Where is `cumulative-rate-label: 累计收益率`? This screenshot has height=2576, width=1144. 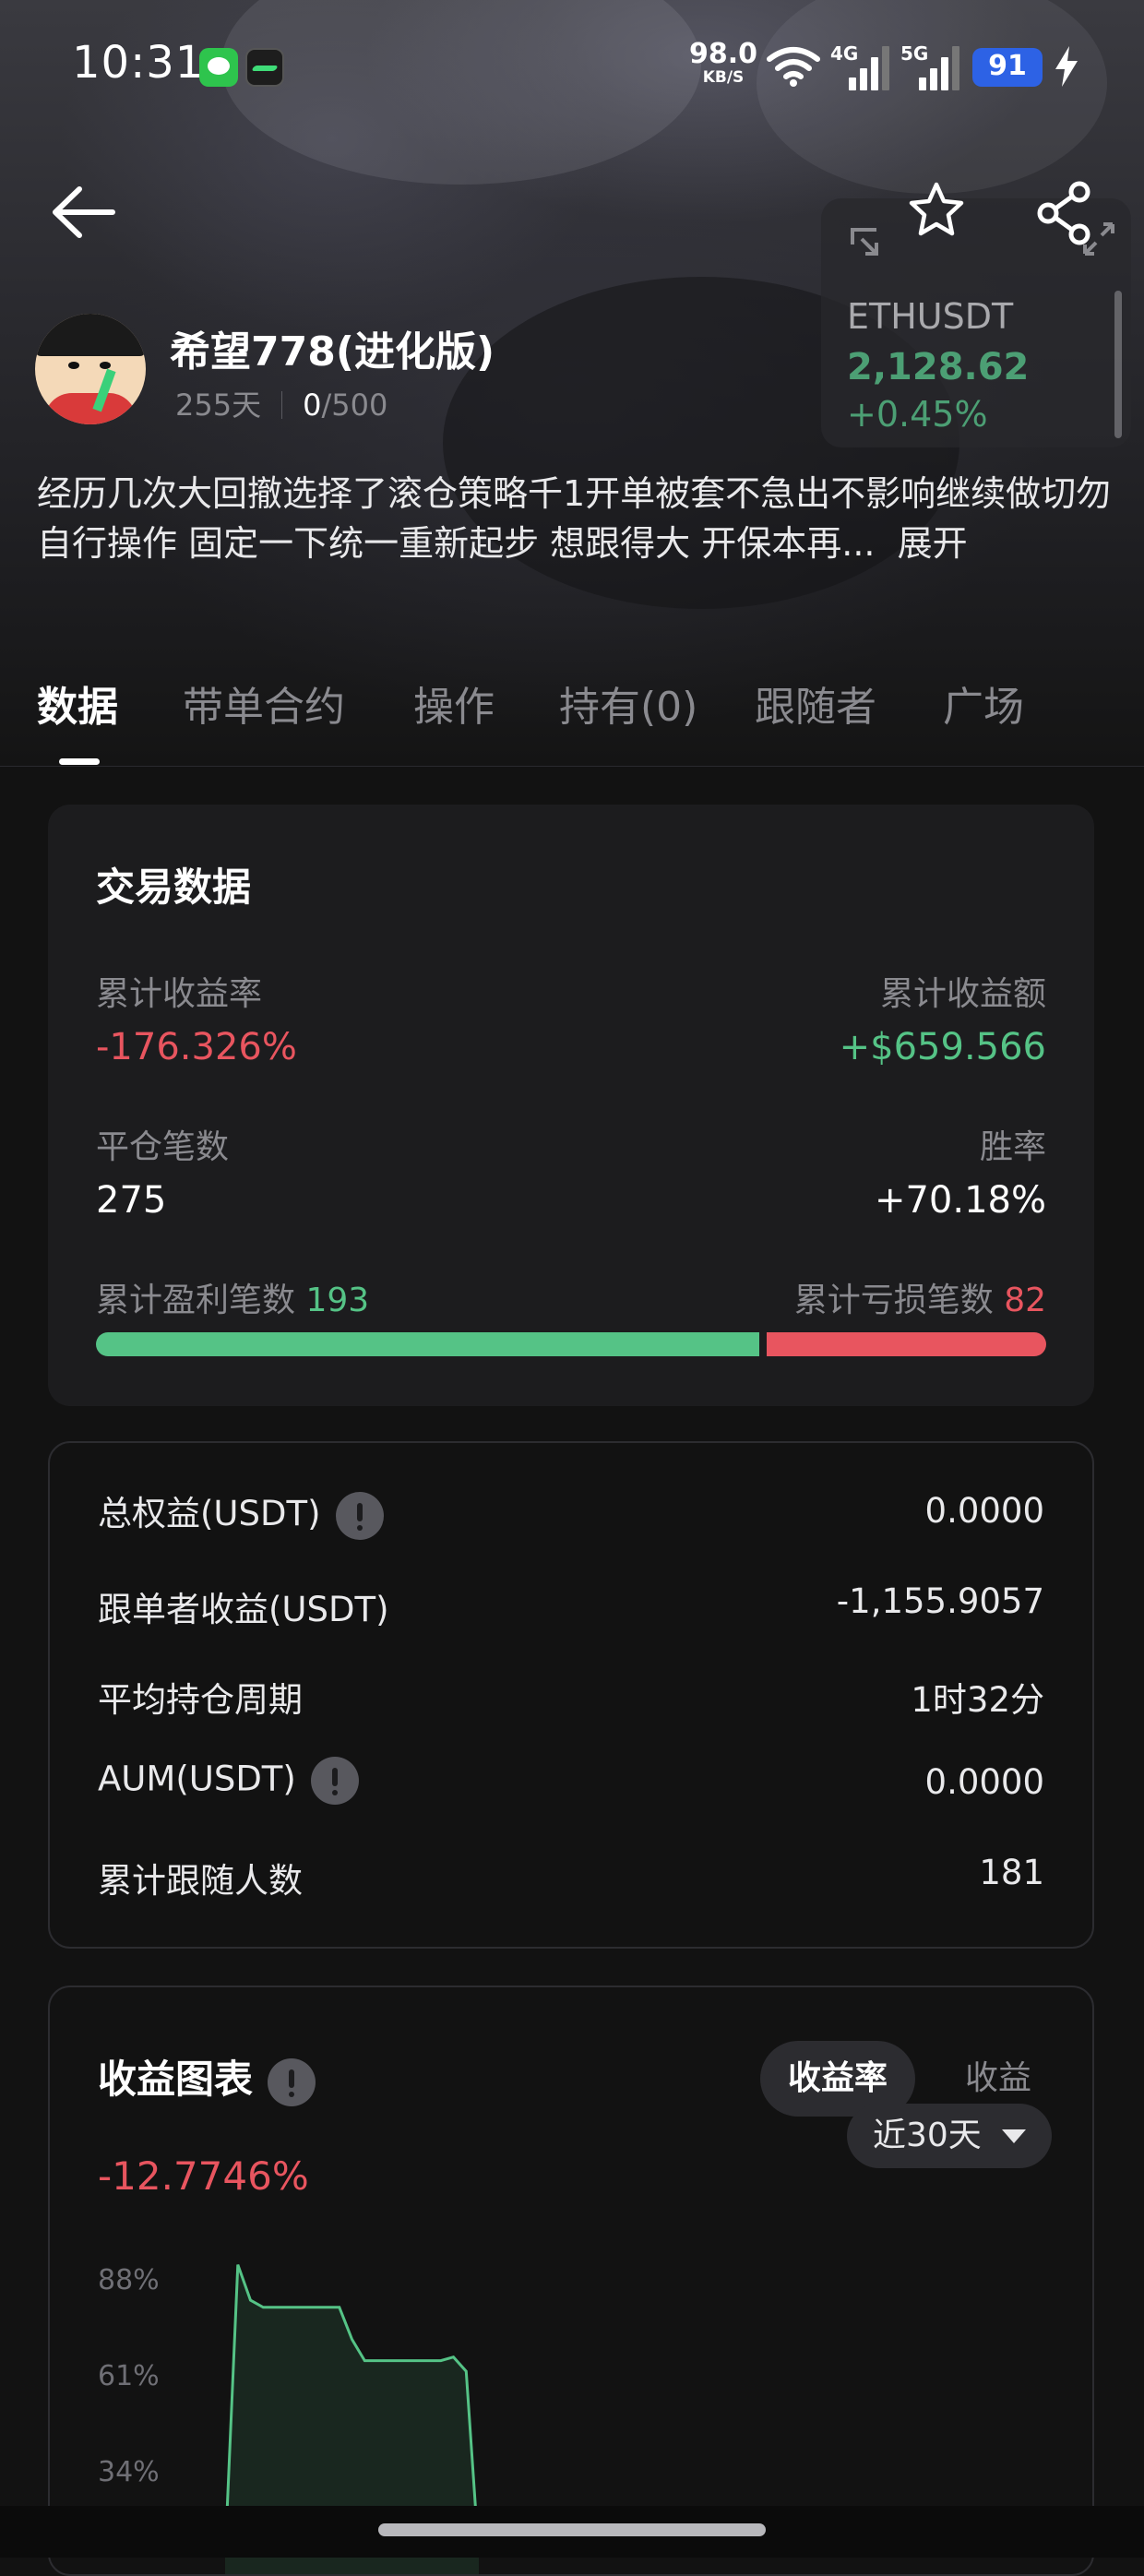 cumulative-rate-label: 累计收益率 is located at coordinates (179, 991).